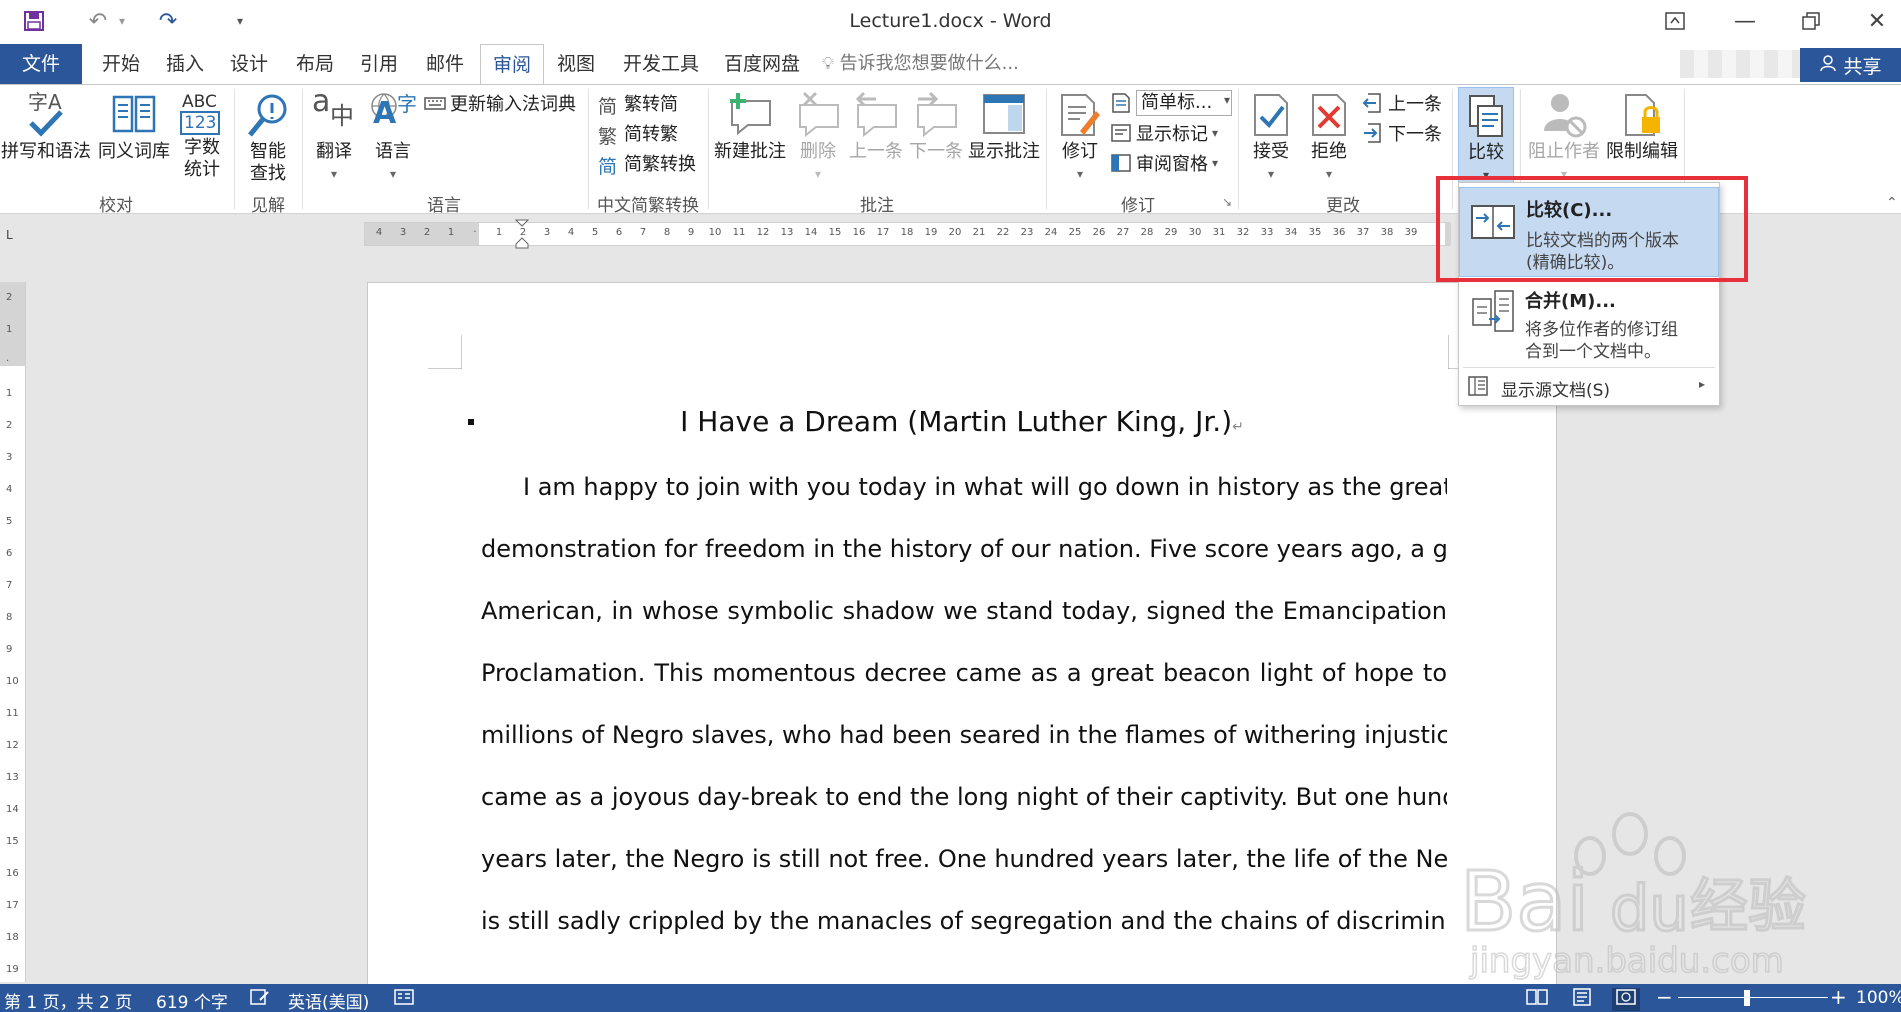 Image resolution: width=1901 pixels, height=1012 pixels. What do you see at coordinates (1004, 138) in the screenshot?
I see `show-comments-button: 显示批注` at bounding box center [1004, 138].